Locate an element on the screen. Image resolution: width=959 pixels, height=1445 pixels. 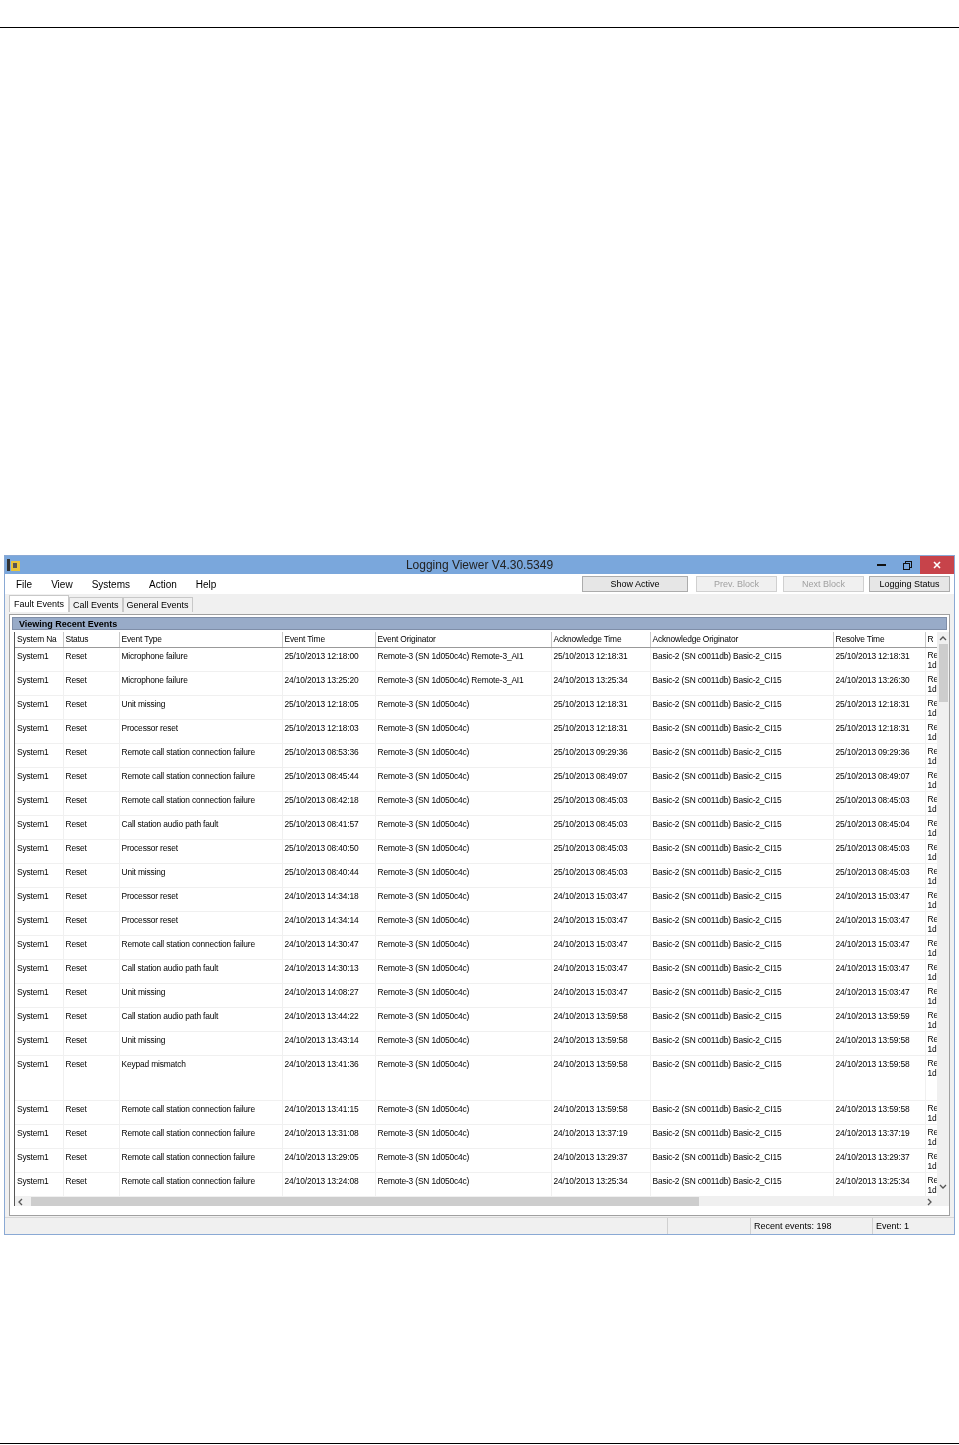
restore-icon is located at coordinates (907, 565).